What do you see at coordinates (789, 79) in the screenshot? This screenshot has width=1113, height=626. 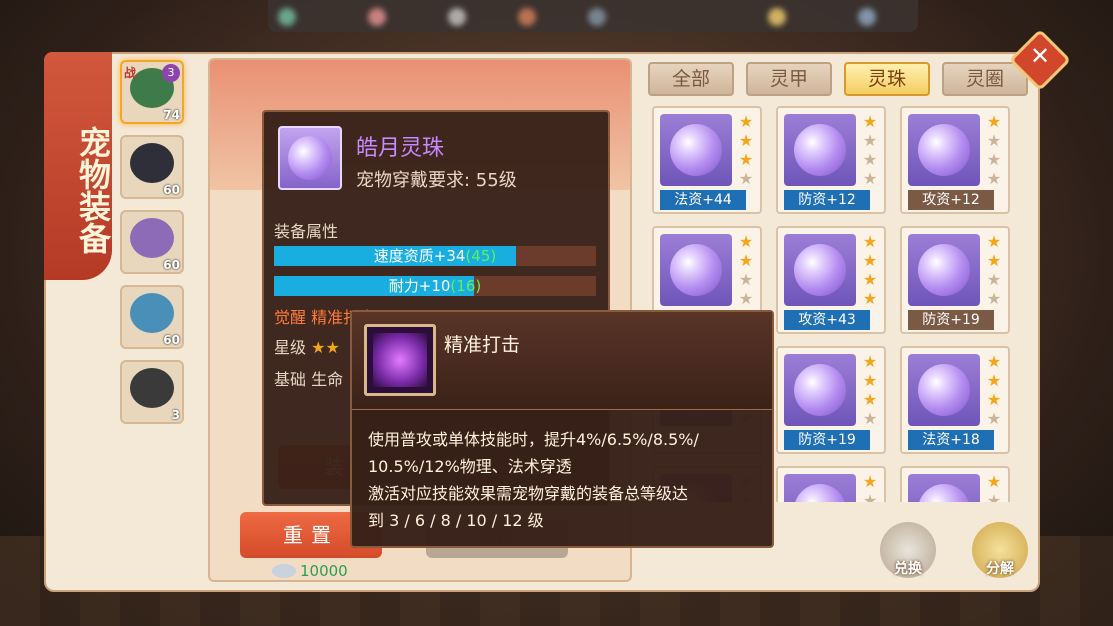 I see `tab-1: 灵甲` at bounding box center [789, 79].